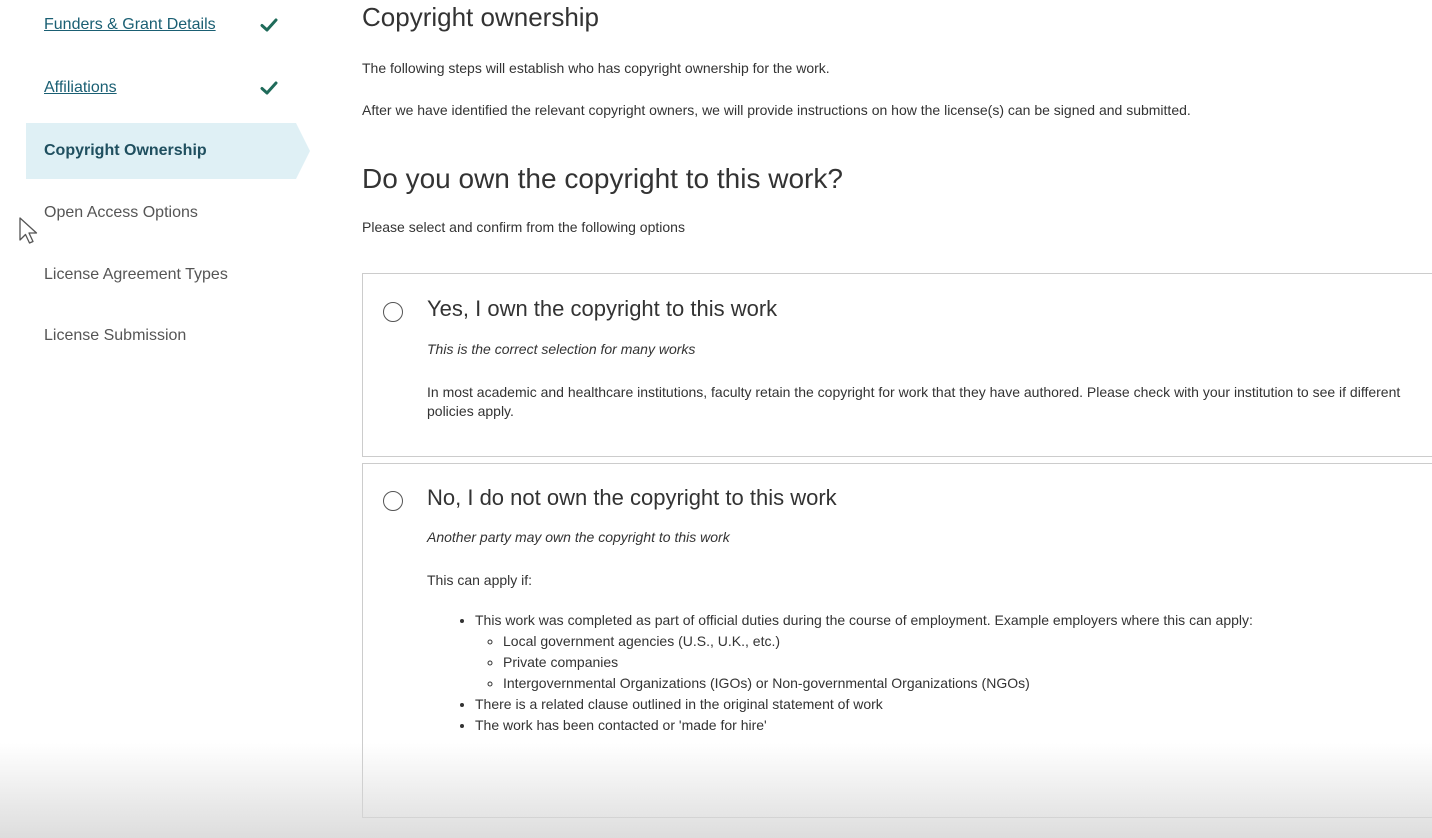  What do you see at coordinates (121, 212) in the screenshot?
I see `sidebar-item-label: Open Access Options` at bounding box center [121, 212].